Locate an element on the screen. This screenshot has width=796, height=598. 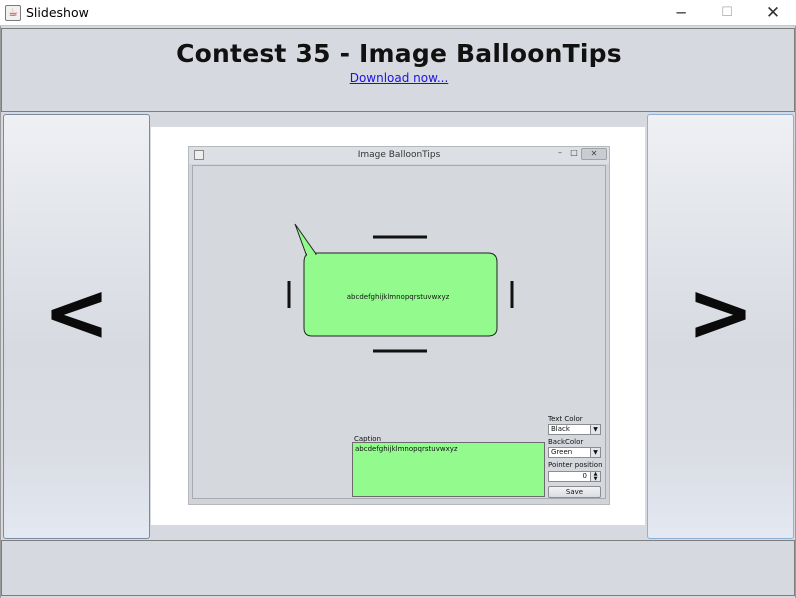
screenshot-maximize-icon: □ is located at coordinates (574, 152).